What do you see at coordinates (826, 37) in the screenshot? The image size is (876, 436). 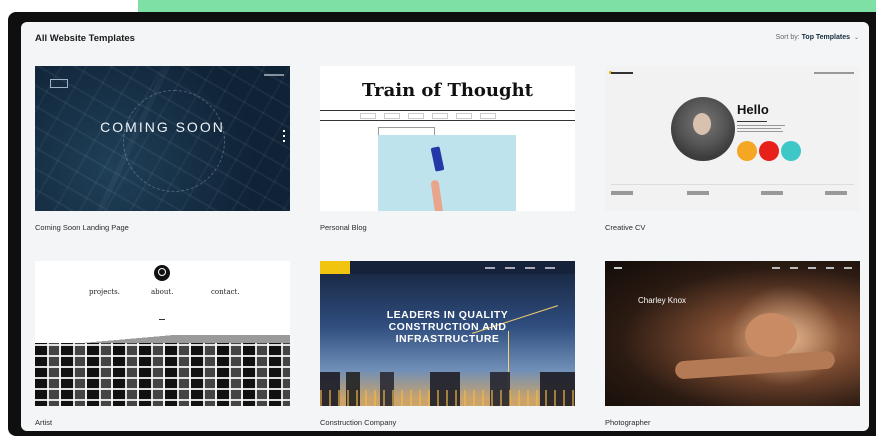 I see `sort-value: Top Templates` at bounding box center [826, 37].